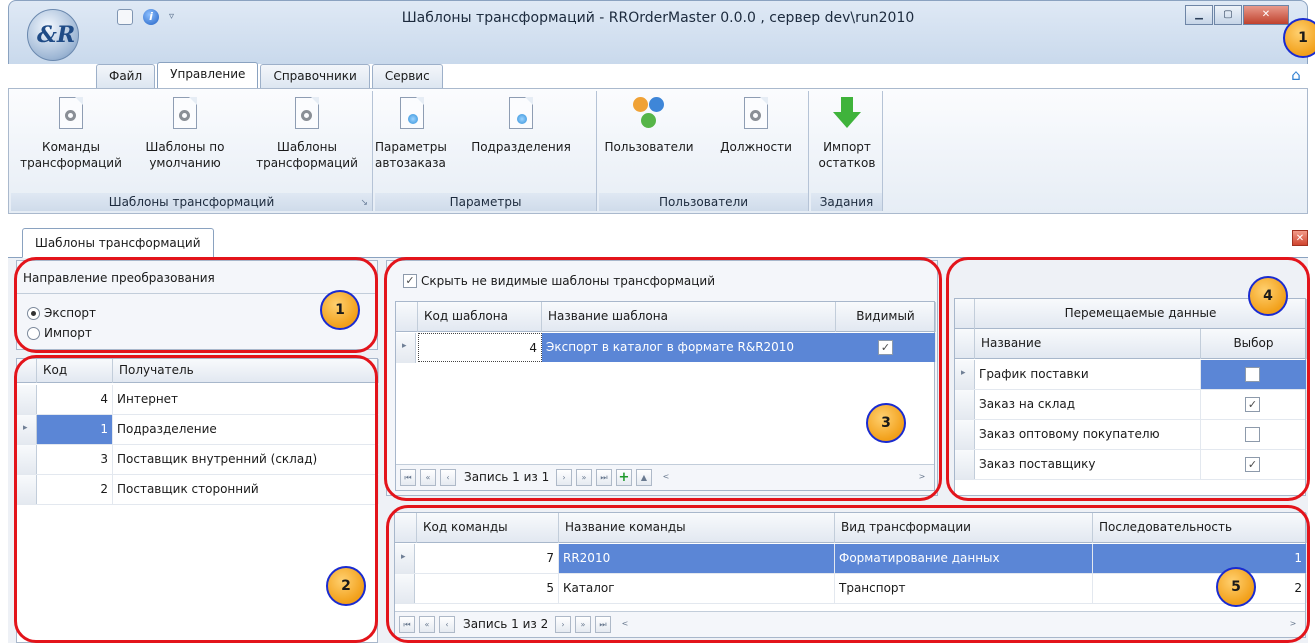 The height and width of the screenshot is (643, 1315). I want to click on maximize-button: ▢, so click(1228, 15).